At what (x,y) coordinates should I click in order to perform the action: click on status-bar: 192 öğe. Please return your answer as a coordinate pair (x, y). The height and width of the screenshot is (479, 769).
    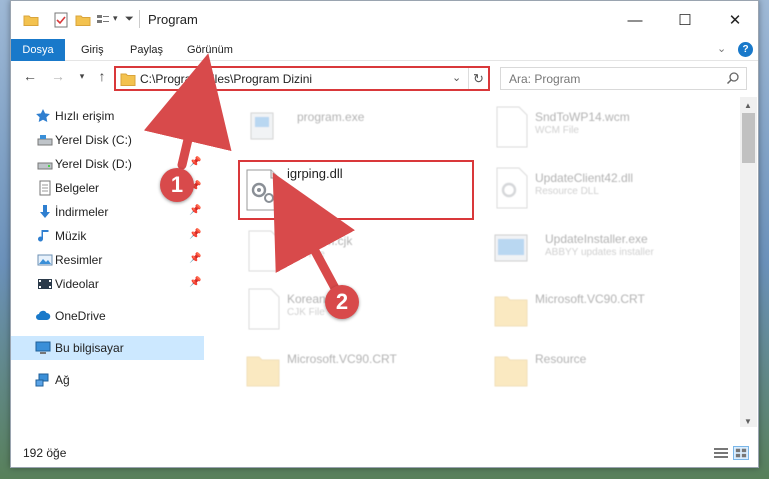
    Looking at the image, I should click on (384, 454).